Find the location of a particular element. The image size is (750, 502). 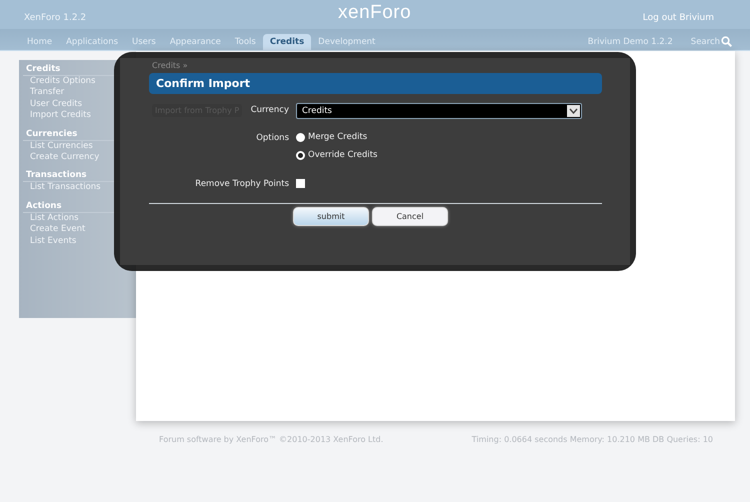

nav-tab: Applications is located at coordinates (92, 42).